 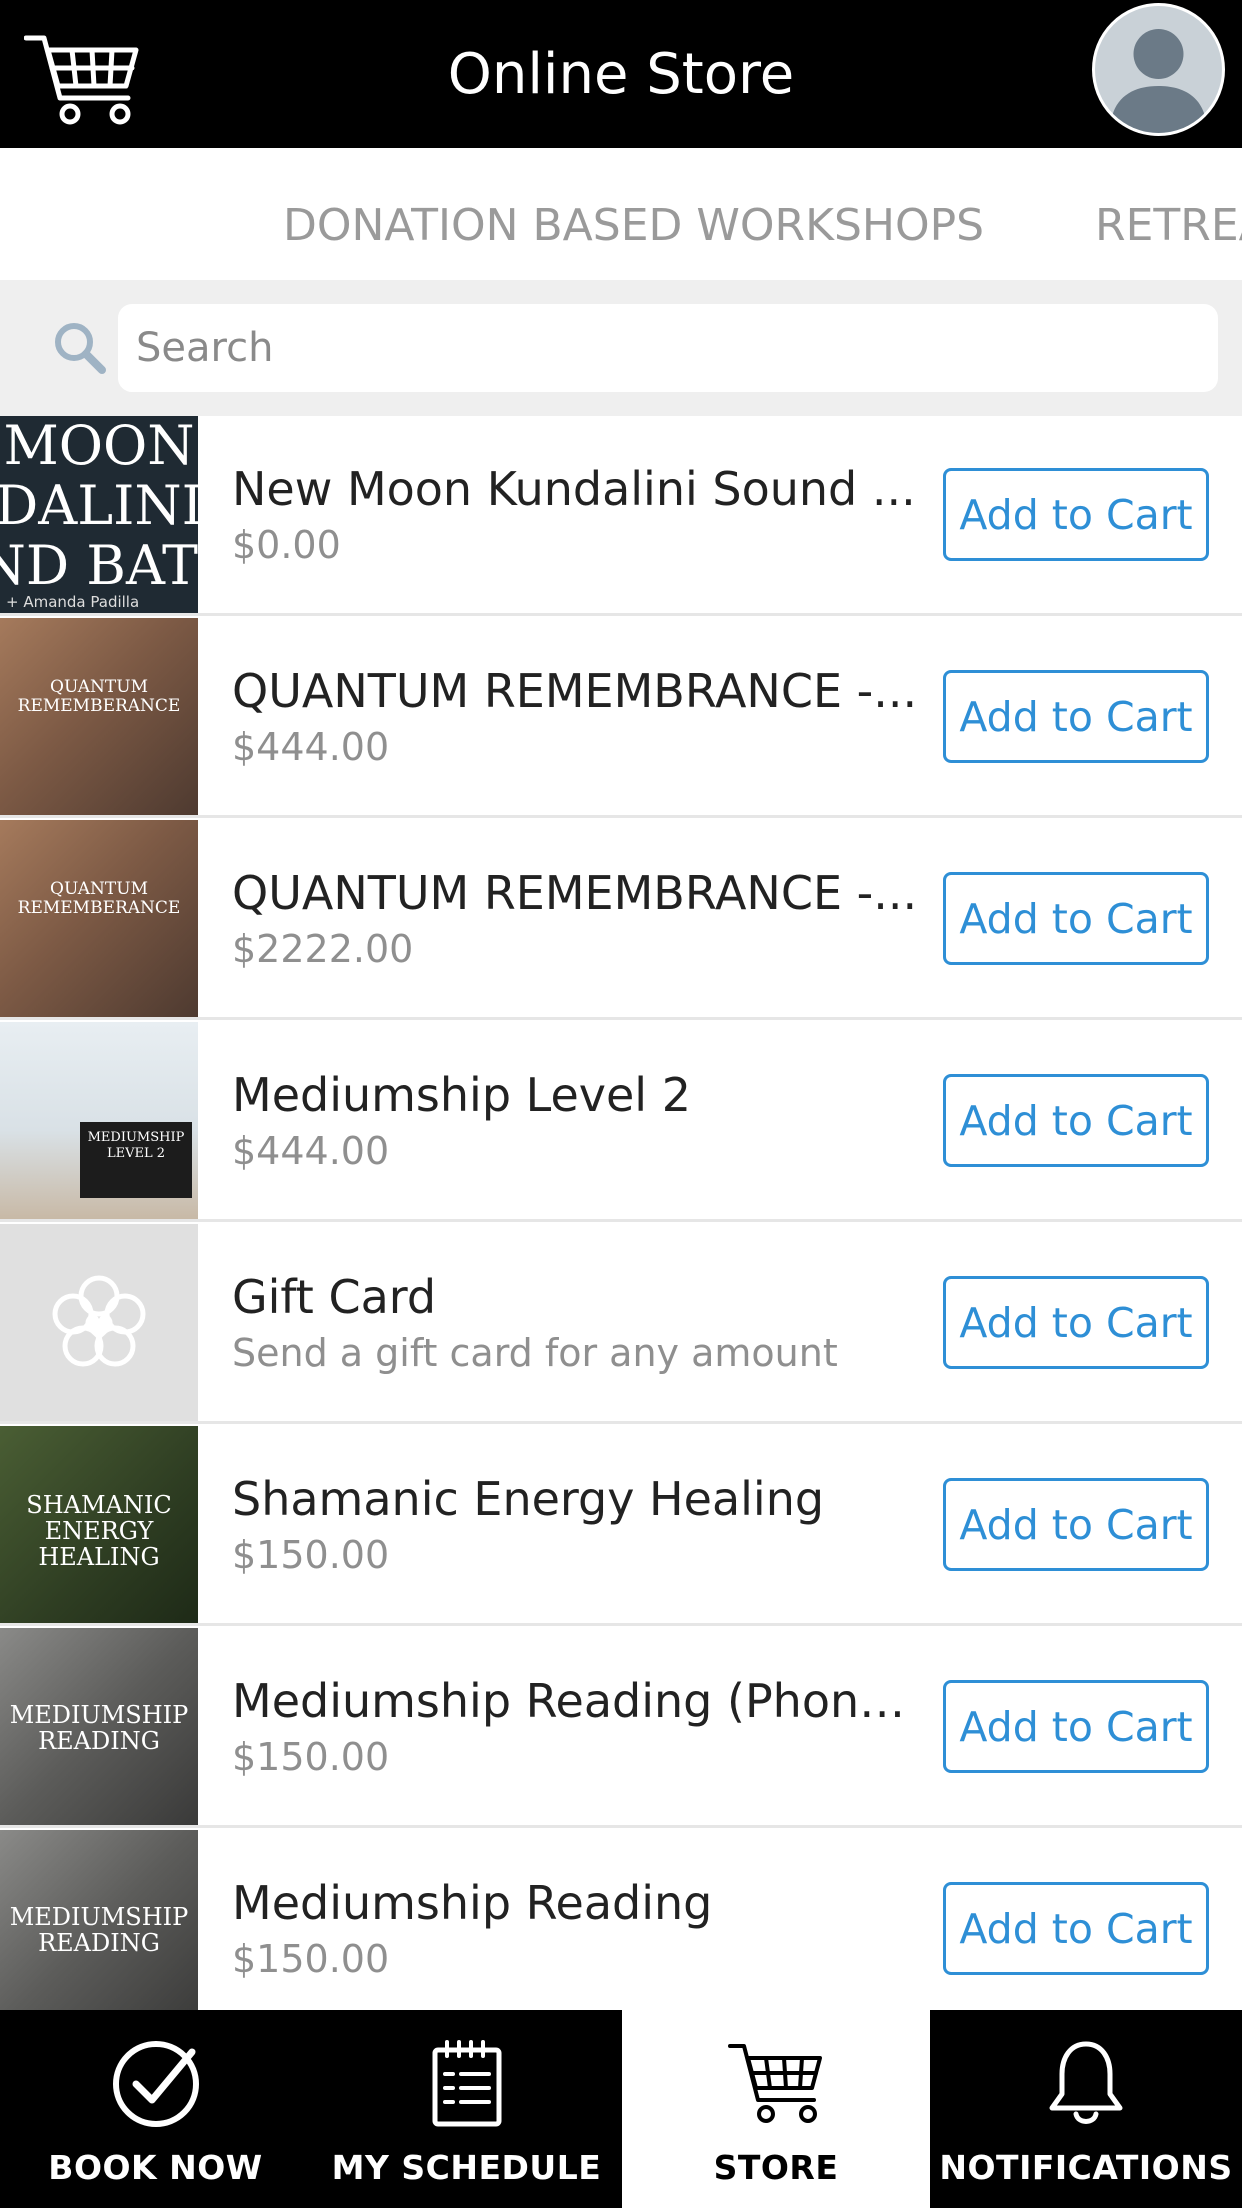 I want to click on product-thumbnail, so click(x=99, y=1322).